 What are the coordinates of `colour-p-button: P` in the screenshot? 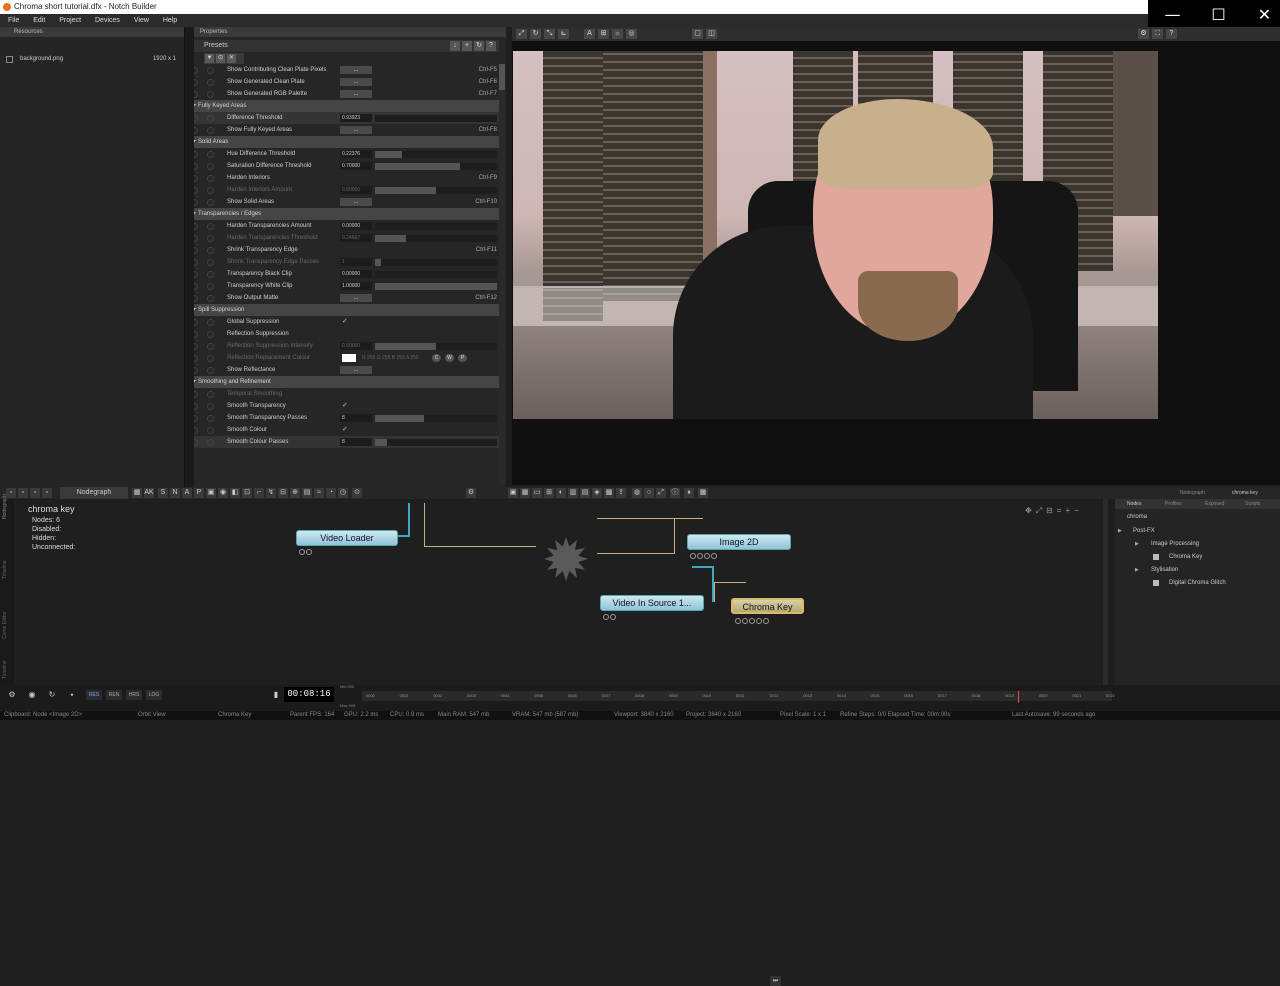 It's located at (462, 358).